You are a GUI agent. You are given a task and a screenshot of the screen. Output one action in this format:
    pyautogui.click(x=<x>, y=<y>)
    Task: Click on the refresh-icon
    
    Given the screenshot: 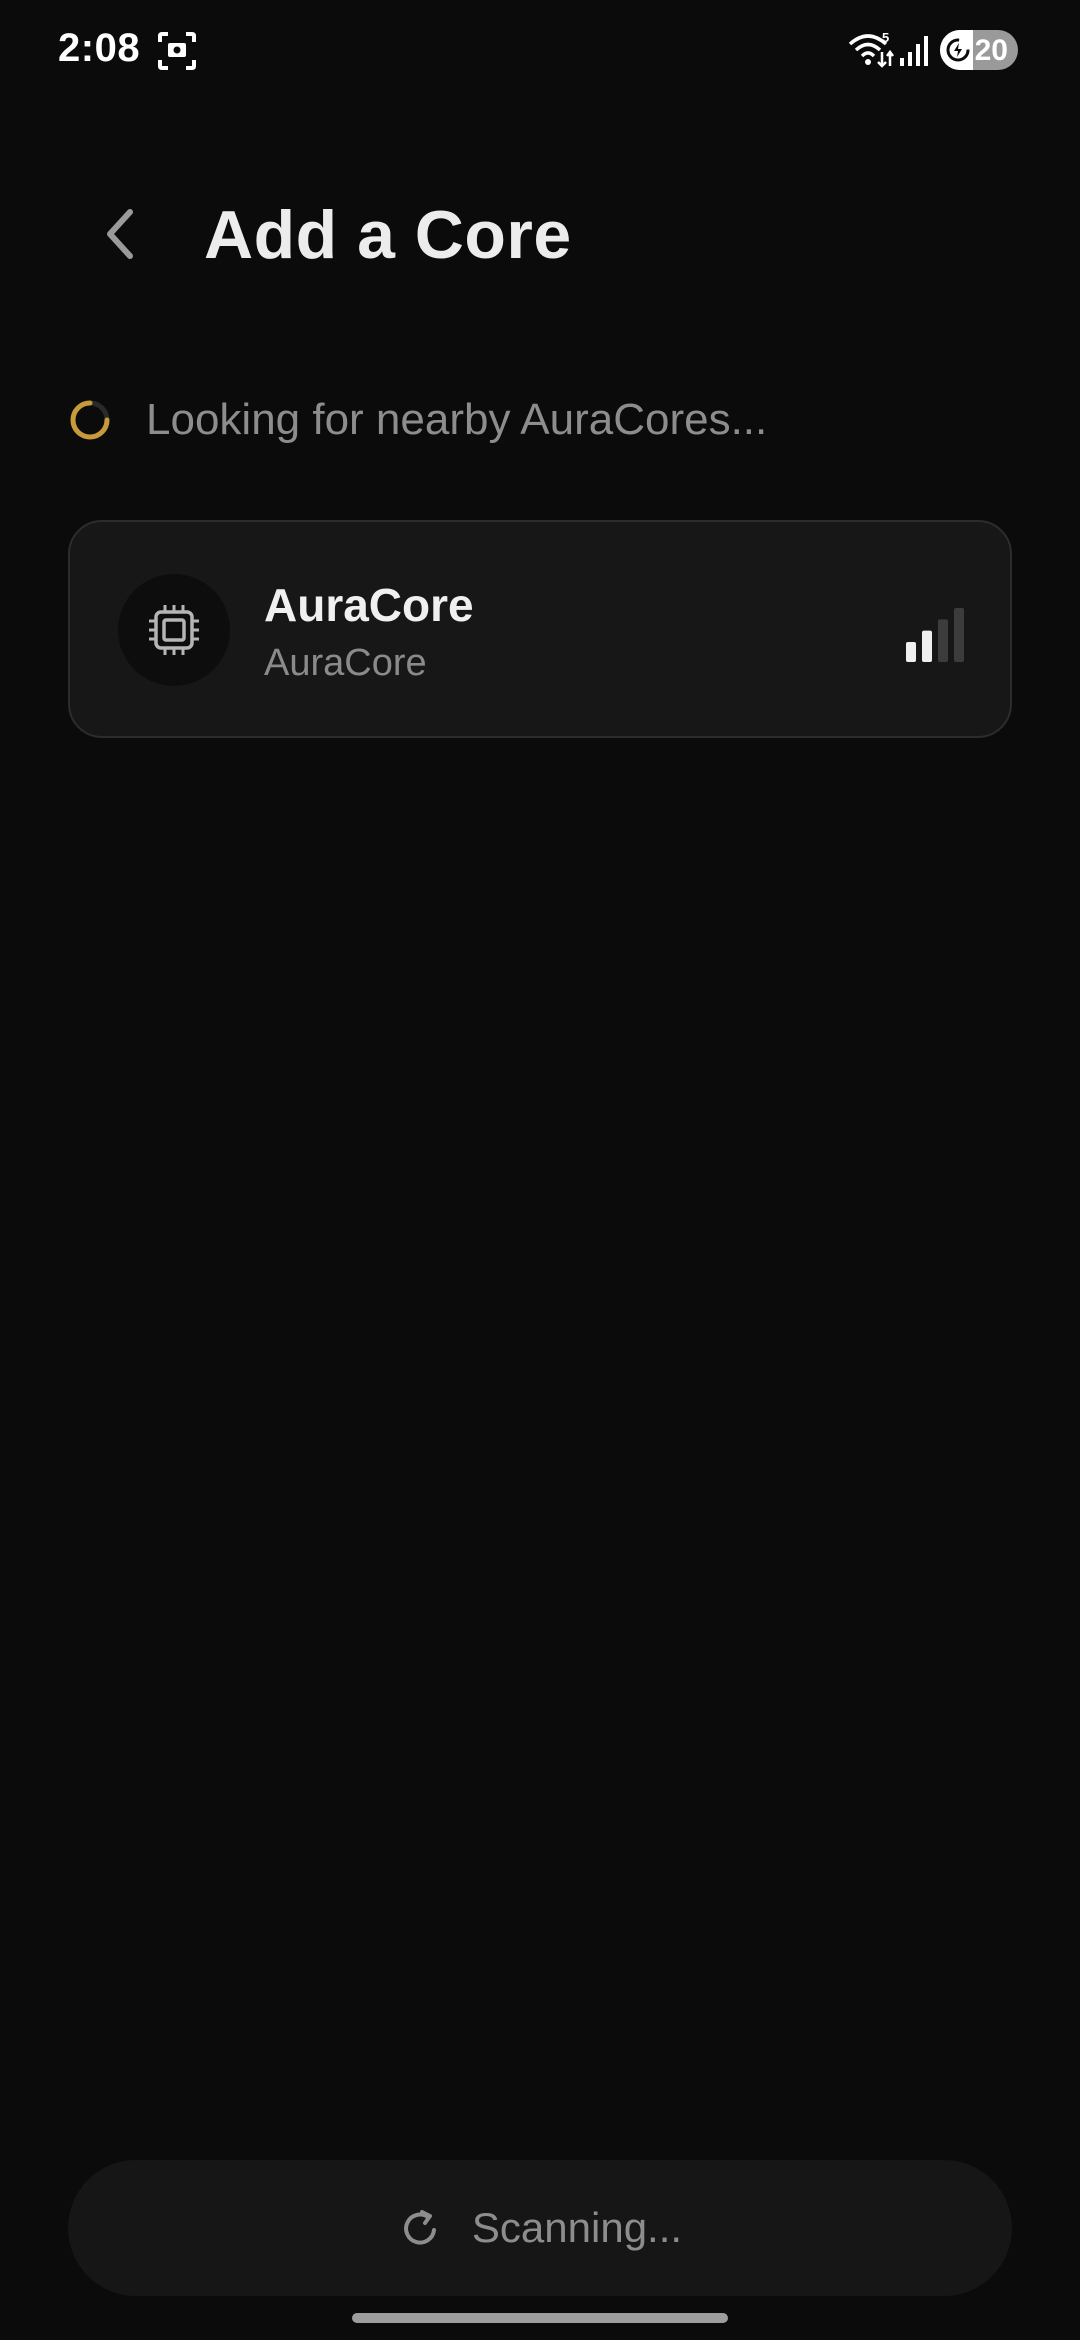 What is the action you would take?
    pyautogui.click(x=420, y=2227)
    